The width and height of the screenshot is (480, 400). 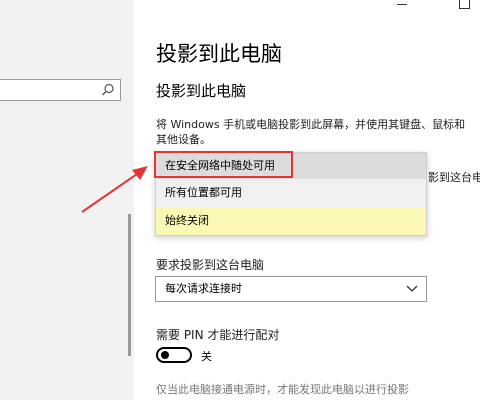 I want to click on pin-toggle-state: 关, so click(x=206, y=356).